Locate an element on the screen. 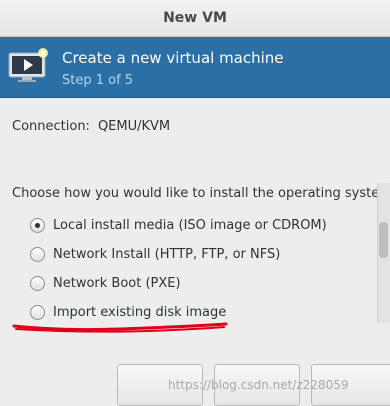  window-title: New VM is located at coordinates (195, 18).